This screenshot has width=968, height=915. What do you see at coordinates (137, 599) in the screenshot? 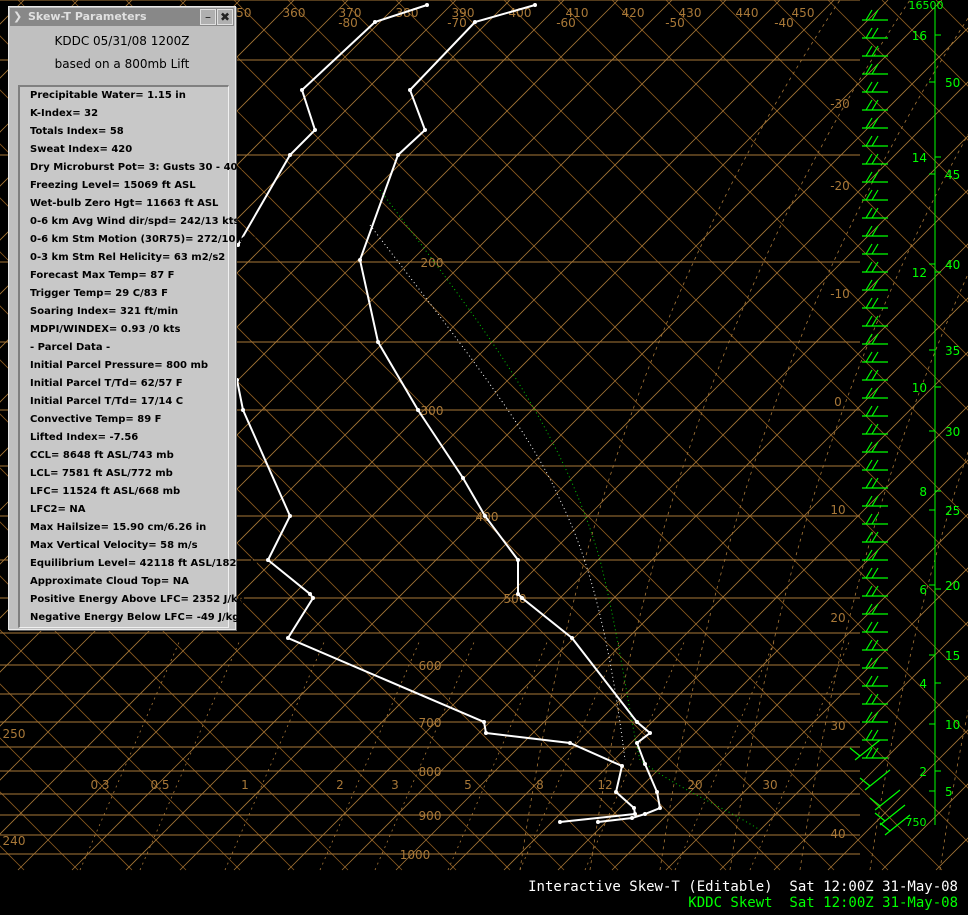
I see `parameter-row: Positive Energy Above LFC= 2352 J/kg` at bounding box center [137, 599].